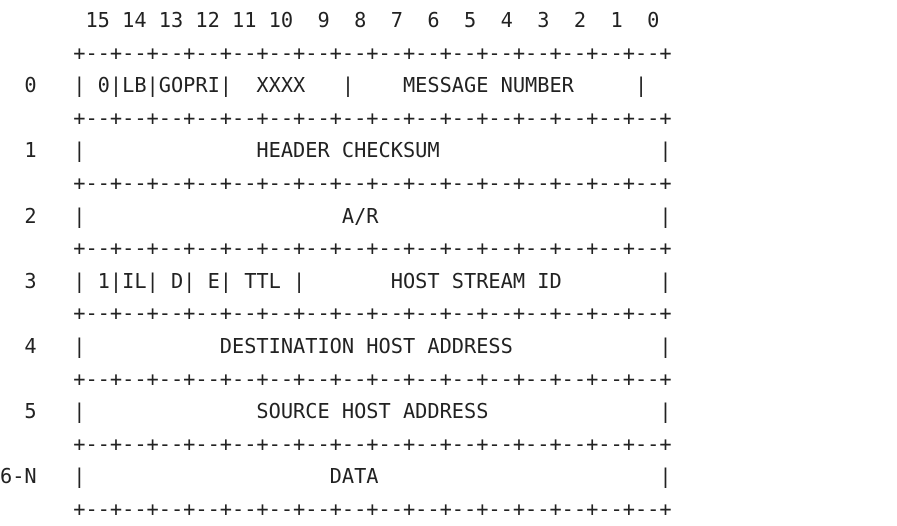  What do you see at coordinates (336, 215) in the screenshot?
I see `word-2-row: 2 | A/R |` at bounding box center [336, 215].